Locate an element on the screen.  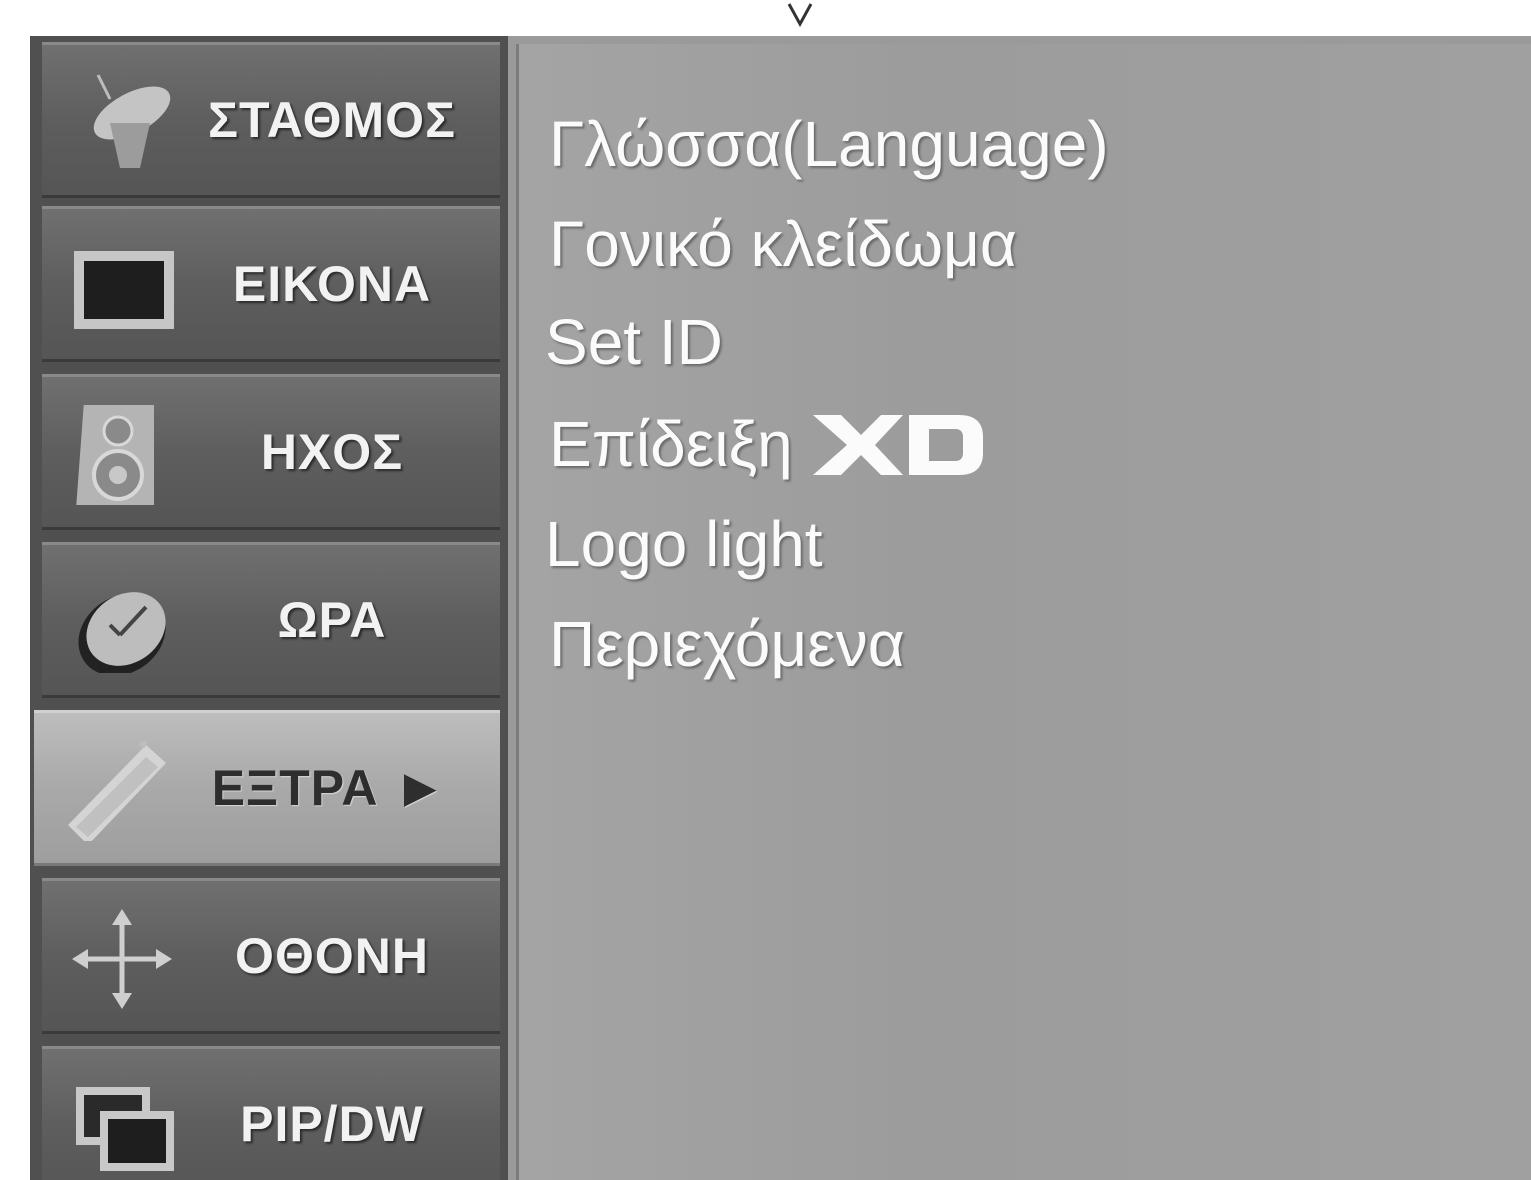
sidebar-item-label: ΕΞΤΡΑ ▶ is located at coordinates (324, 788).